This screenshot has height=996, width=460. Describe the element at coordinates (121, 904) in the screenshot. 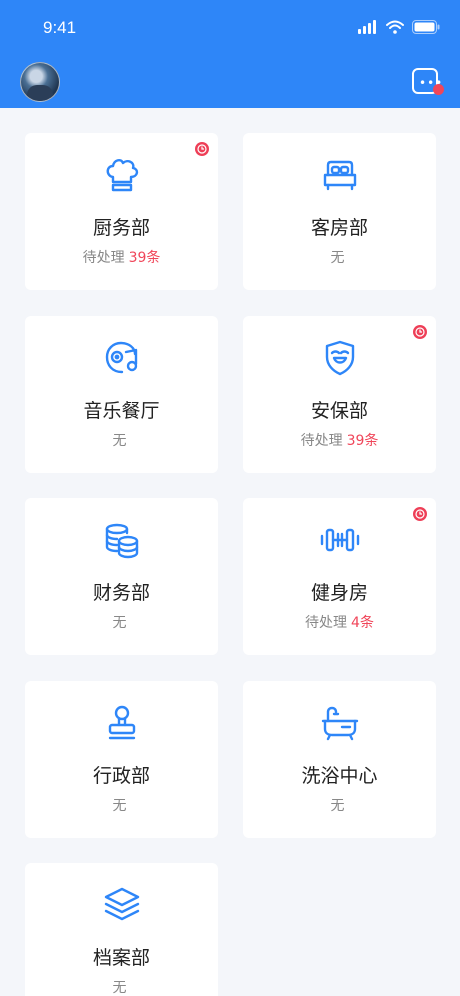

I see `layers-icon` at that location.